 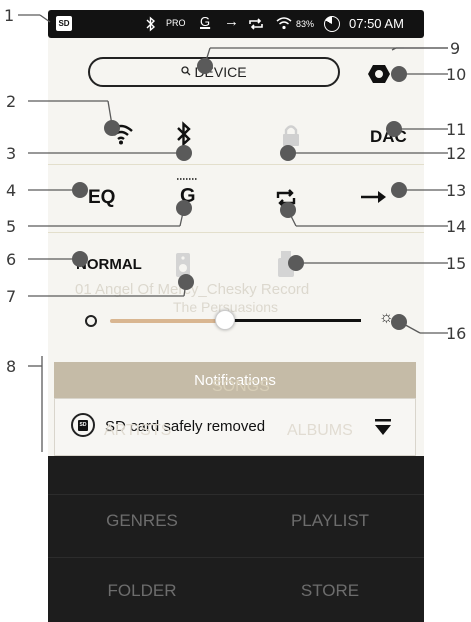 I want to click on callout-1: 1, so click(x=9, y=15).